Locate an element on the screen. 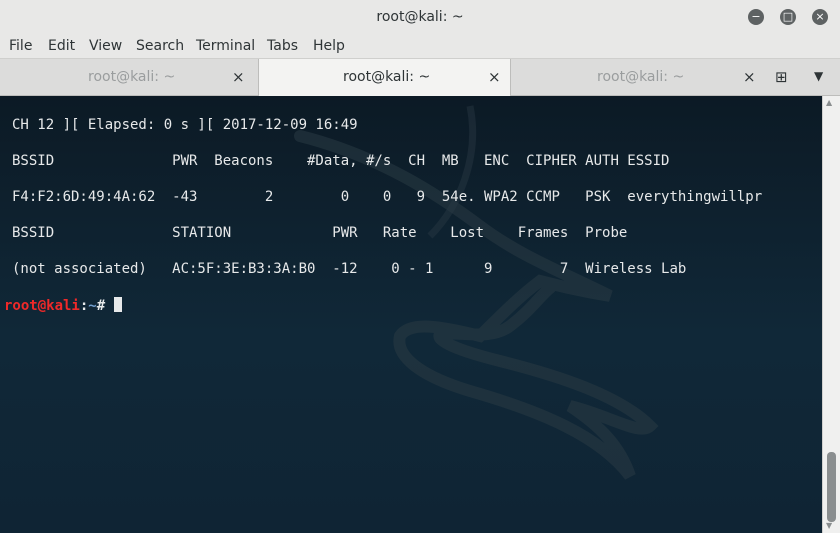  tab-1: root@kali: ~ × is located at coordinates (129, 77).